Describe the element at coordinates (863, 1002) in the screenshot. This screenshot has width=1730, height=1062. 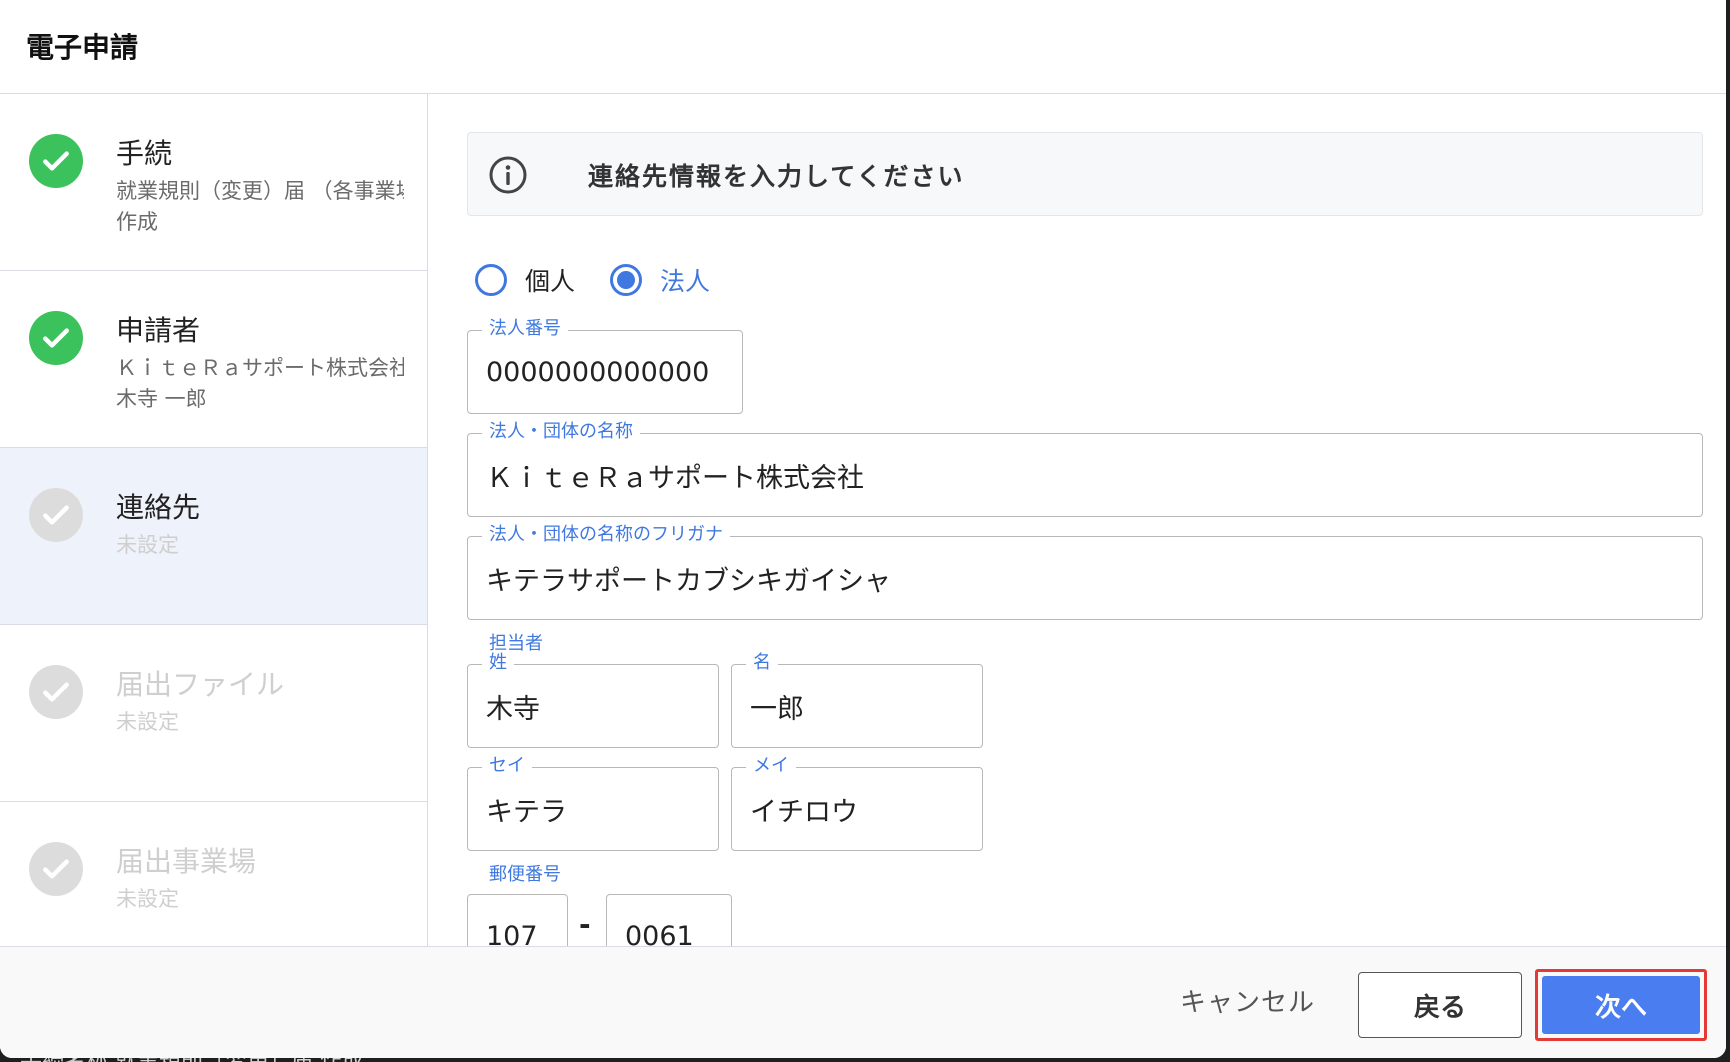
I see `dialog-footer: キャンセル 戻る 次へ` at that location.